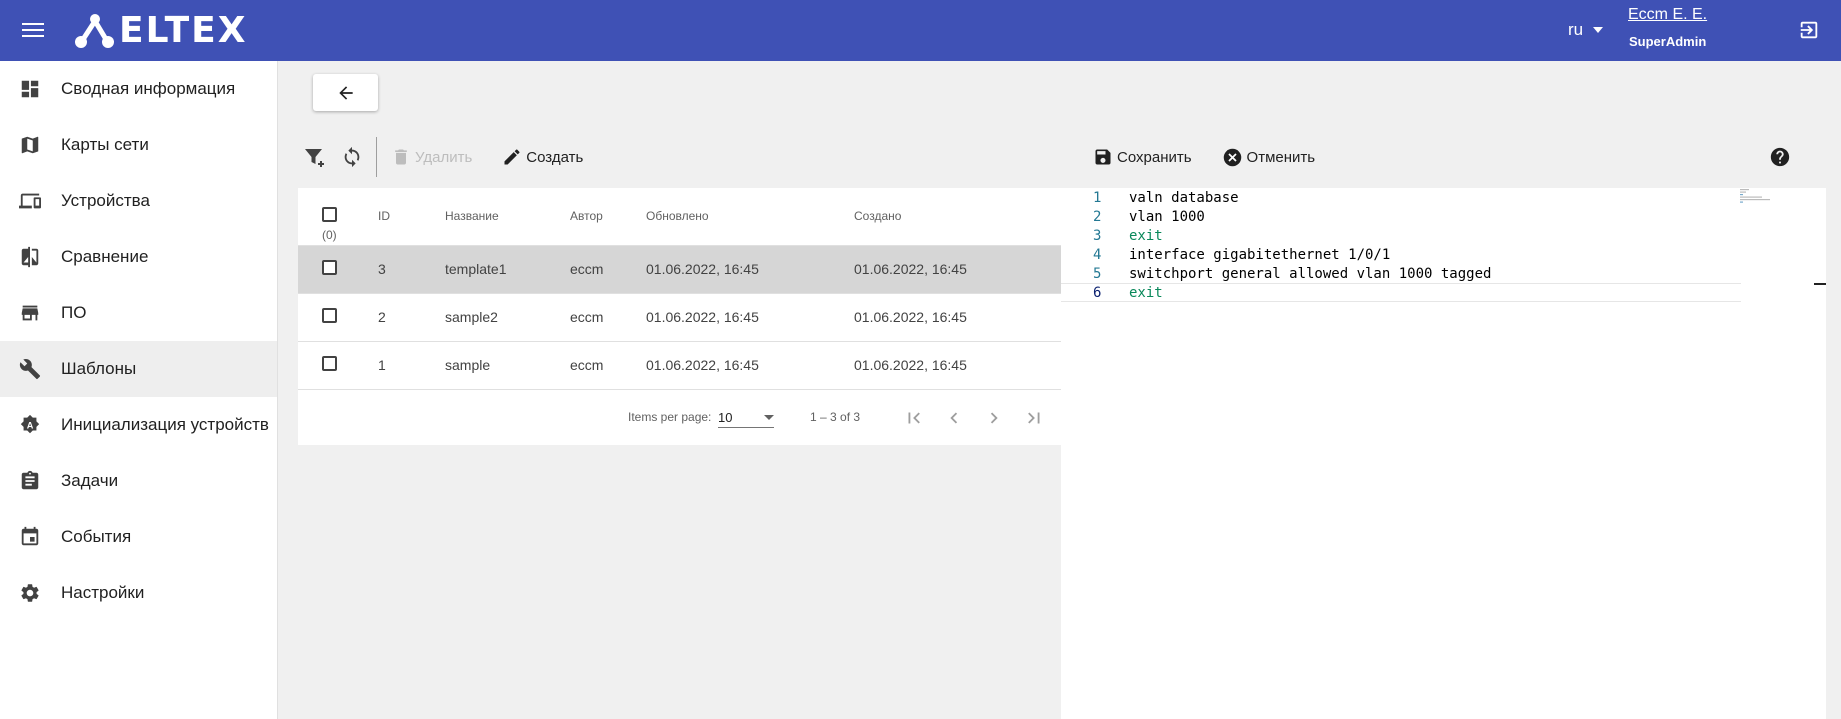 This screenshot has height=719, width=1841. Describe the element at coordinates (138, 481) in the screenshot. I see `sidebar-item-tasks: Задачи` at that location.